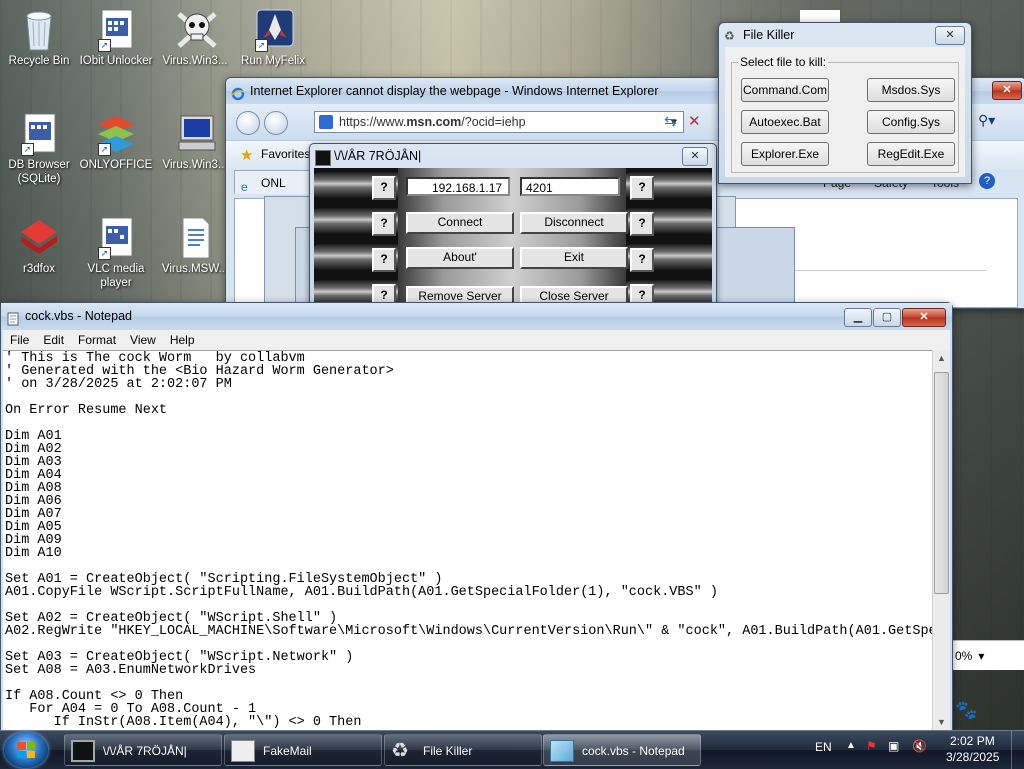 The height and width of the screenshot is (769, 1024). Describe the element at coordinates (400, 751) in the screenshot. I see `recycle-icon: ♻` at that location.